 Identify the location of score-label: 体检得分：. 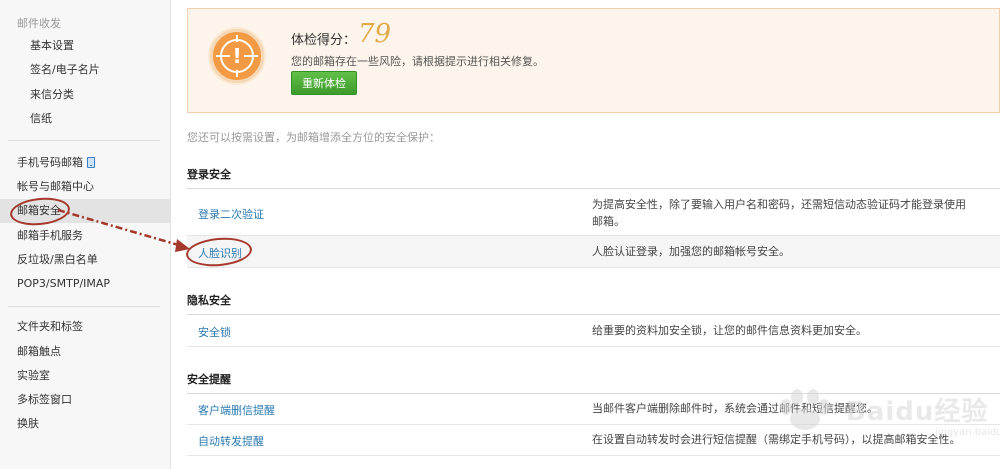
(324, 40).